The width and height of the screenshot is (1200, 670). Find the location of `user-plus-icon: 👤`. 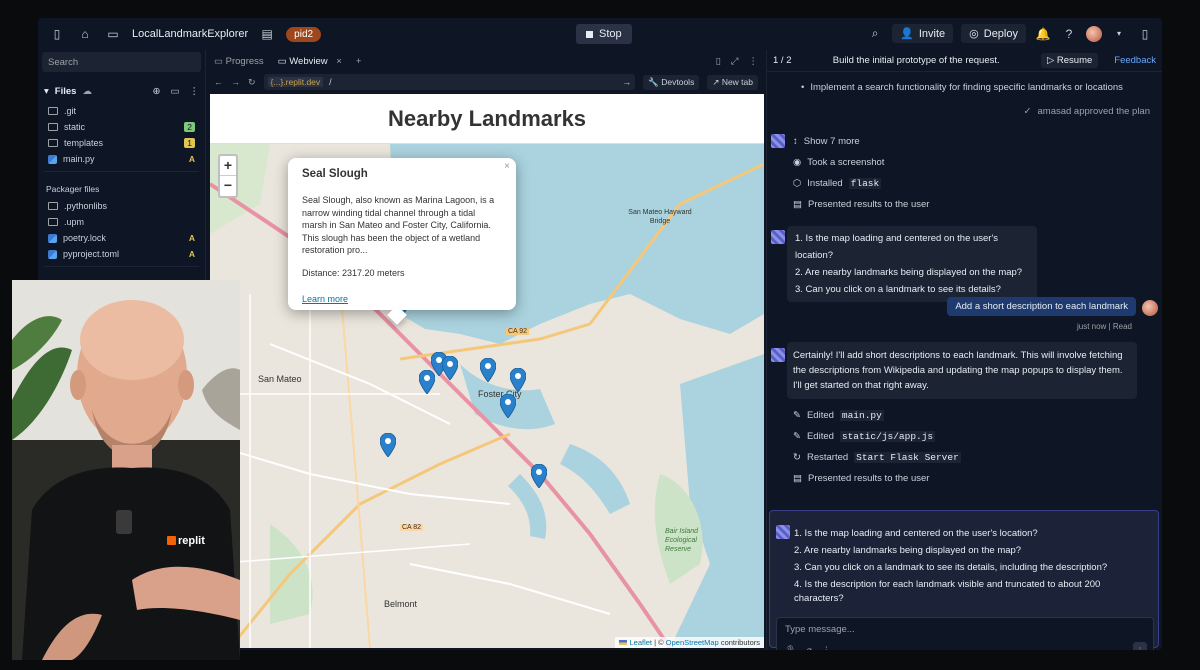

user-plus-icon: 👤 is located at coordinates (907, 34).